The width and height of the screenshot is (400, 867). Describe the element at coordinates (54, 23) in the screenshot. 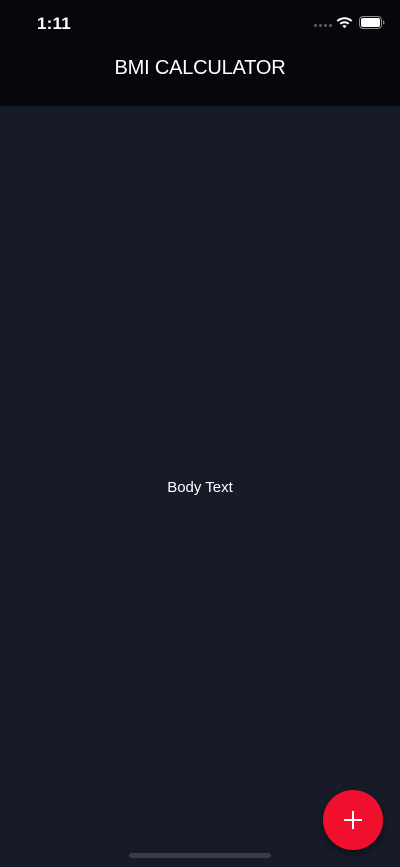

I see `status-time: 1:11` at that location.